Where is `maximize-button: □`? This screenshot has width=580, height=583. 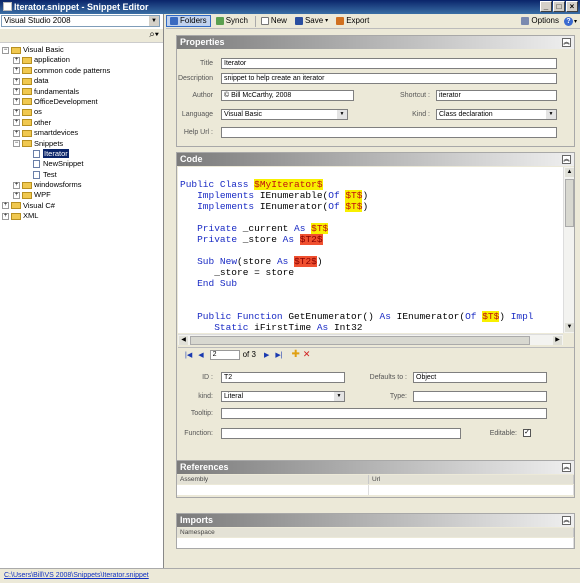 maximize-button: □ is located at coordinates (559, 6).